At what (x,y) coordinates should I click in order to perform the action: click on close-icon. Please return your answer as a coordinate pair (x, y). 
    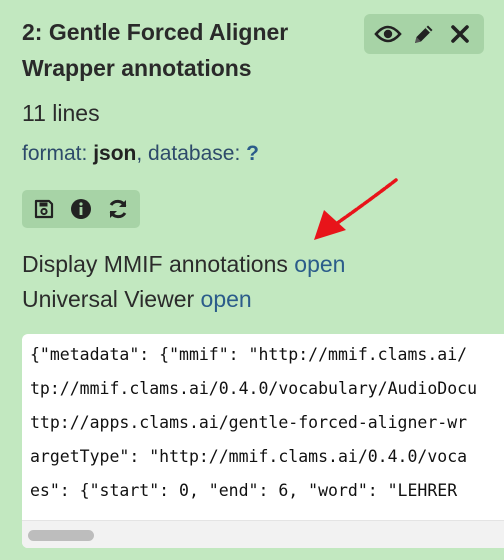
    Looking at the image, I should click on (460, 34).